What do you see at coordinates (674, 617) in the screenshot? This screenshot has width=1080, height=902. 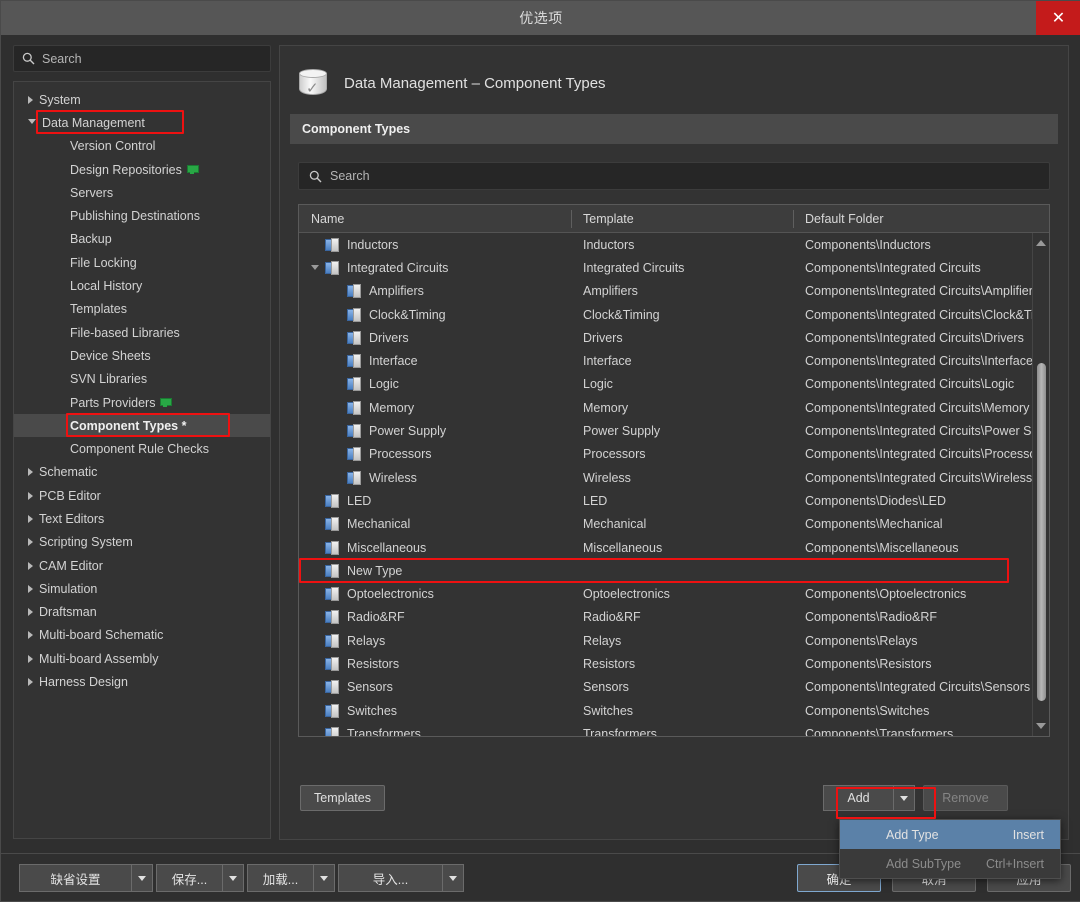 I see `table-row: Radio&RF Radio&RF Components\Radio&RF` at bounding box center [674, 617].